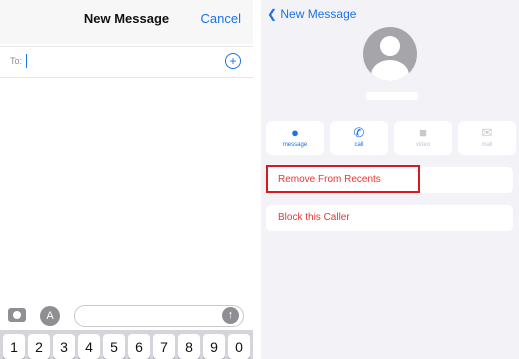  I want to click on avatar, so click(390, 54).